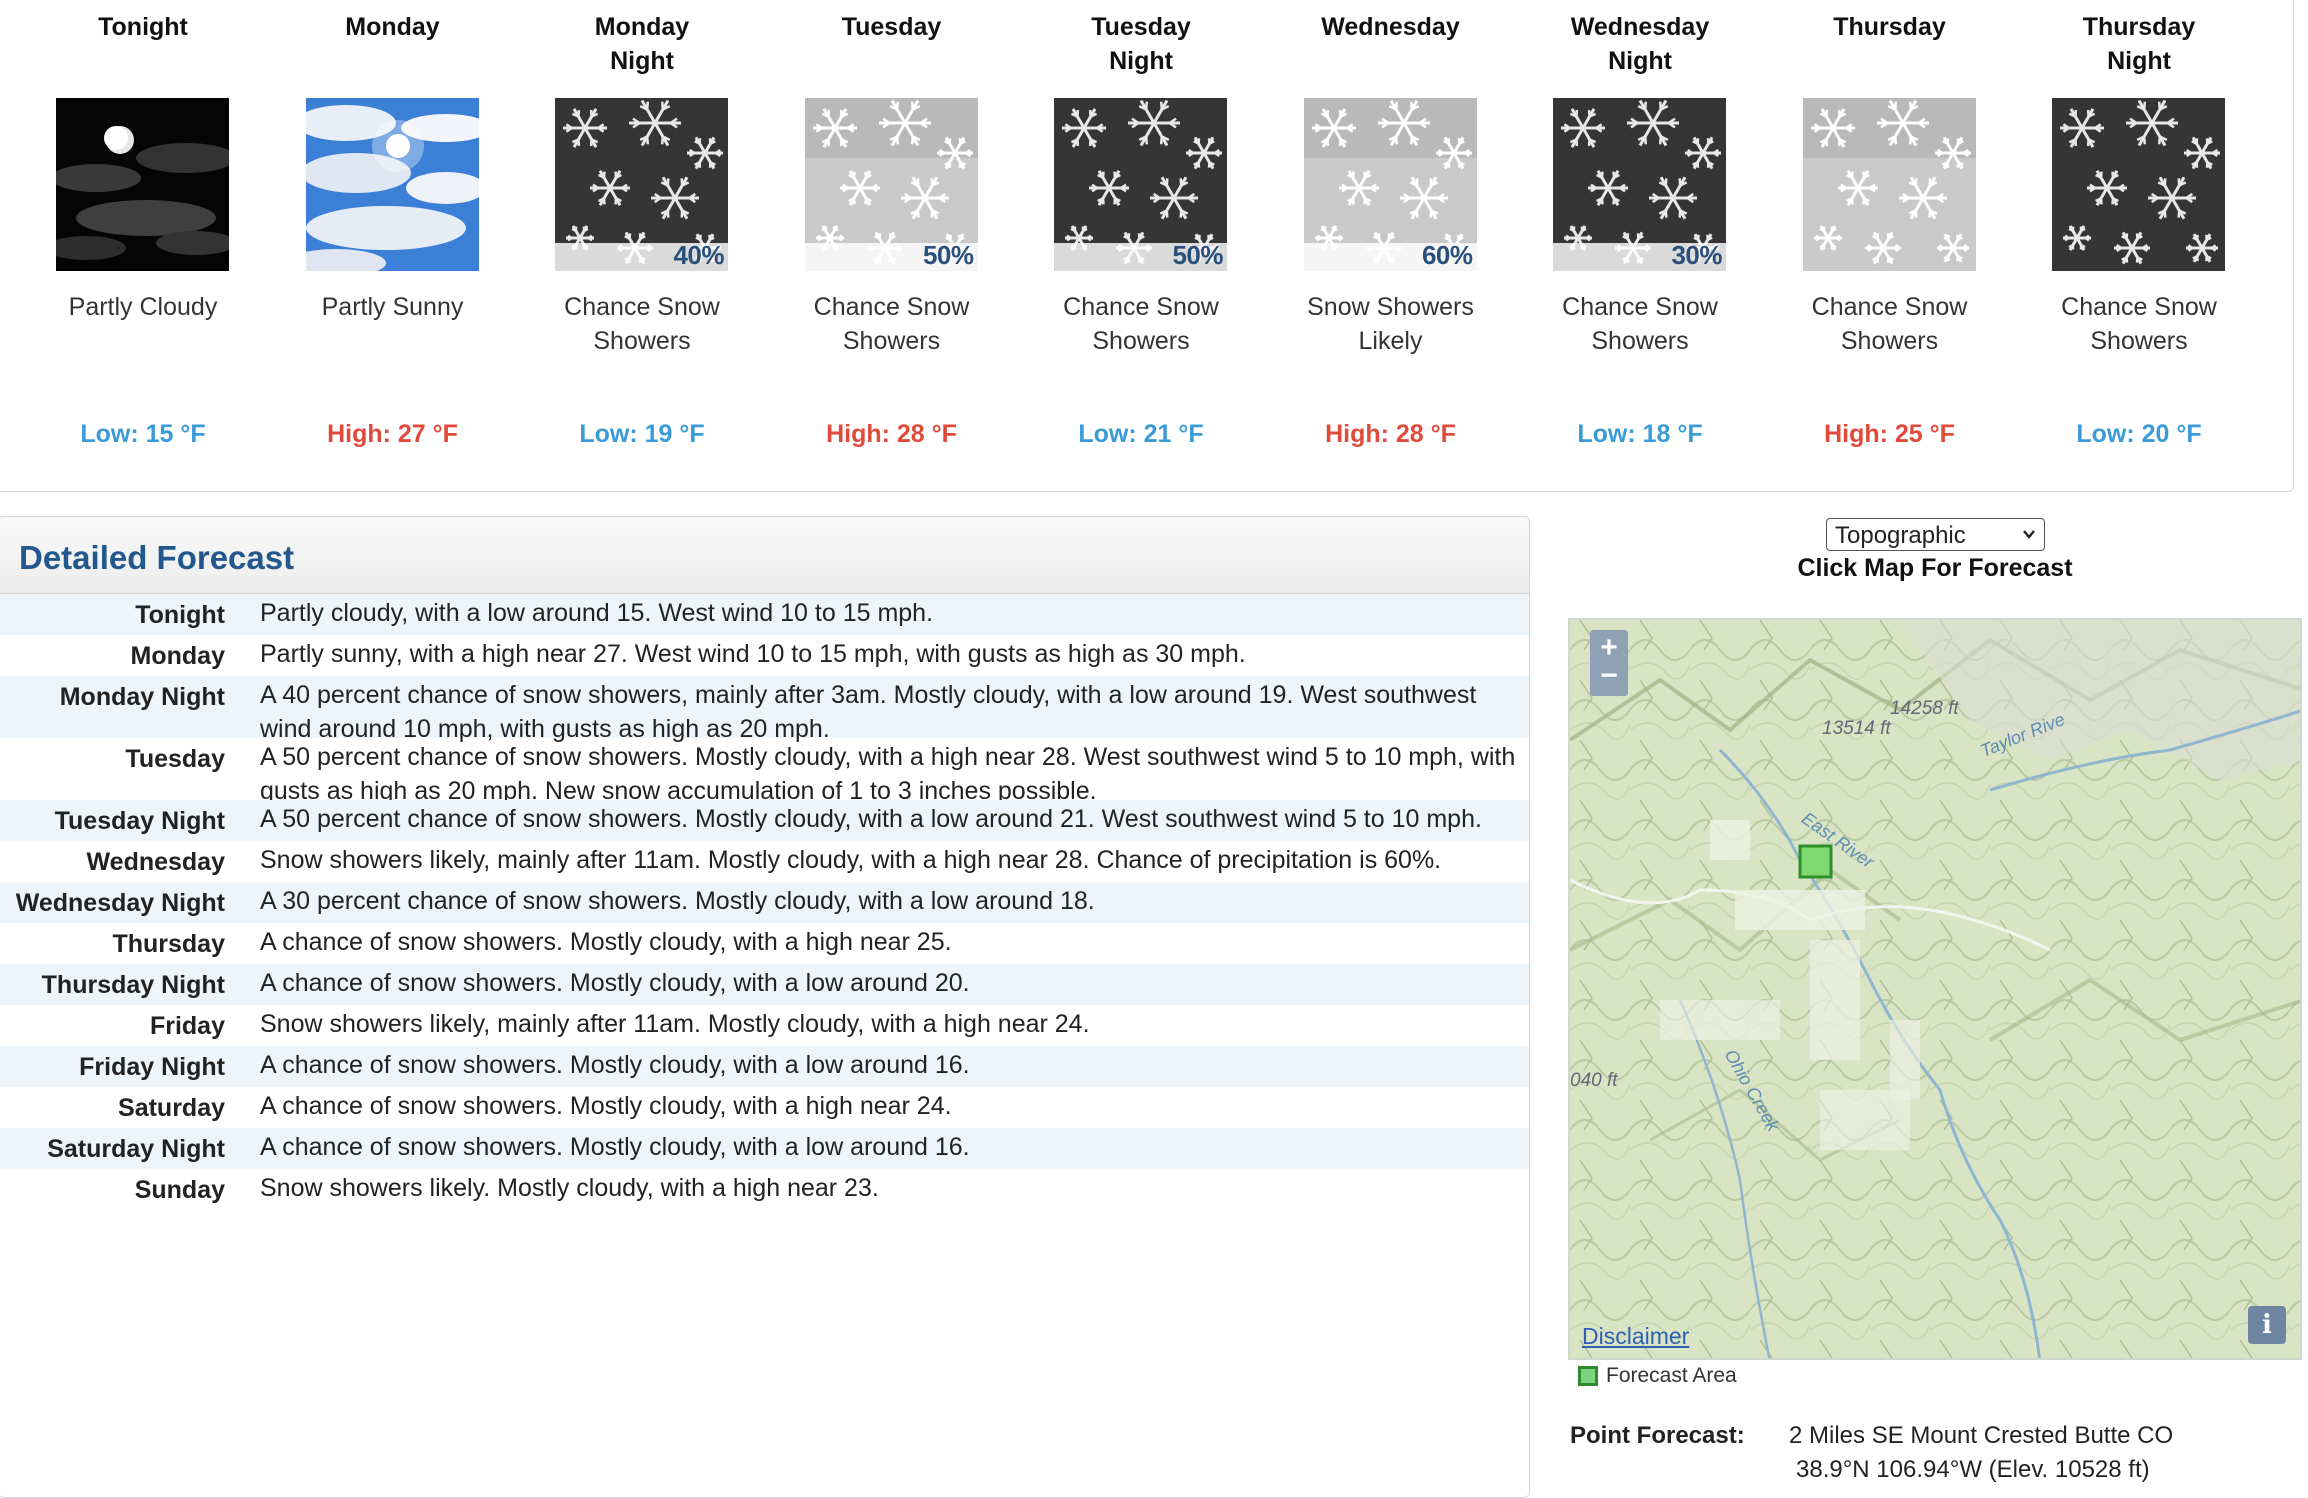 This screenshot has height=1498, width=2308. I want to click on row-period-label: Thursday, so click(168, 944).